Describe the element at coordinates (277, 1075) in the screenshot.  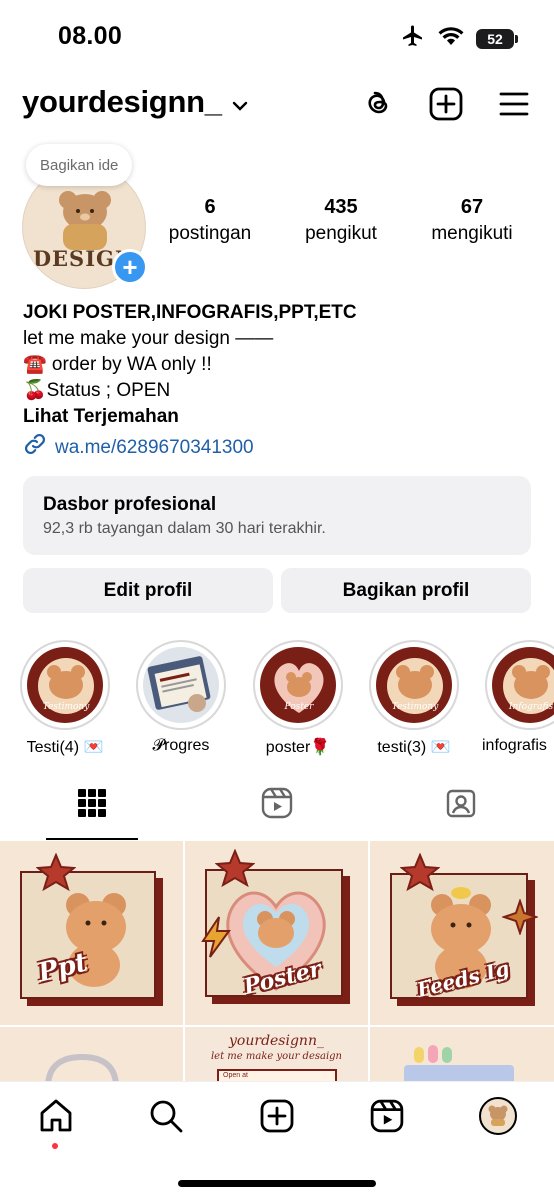
I see `post-box: Open at` at that location.